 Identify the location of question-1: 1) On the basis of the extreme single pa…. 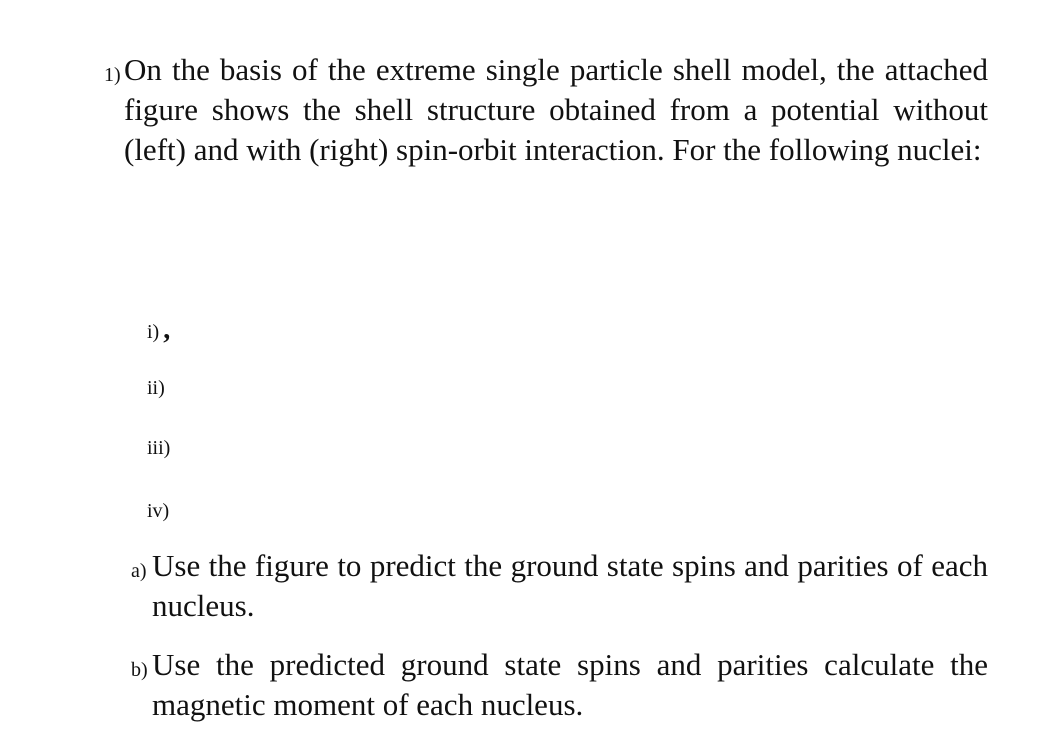
(546, 110).